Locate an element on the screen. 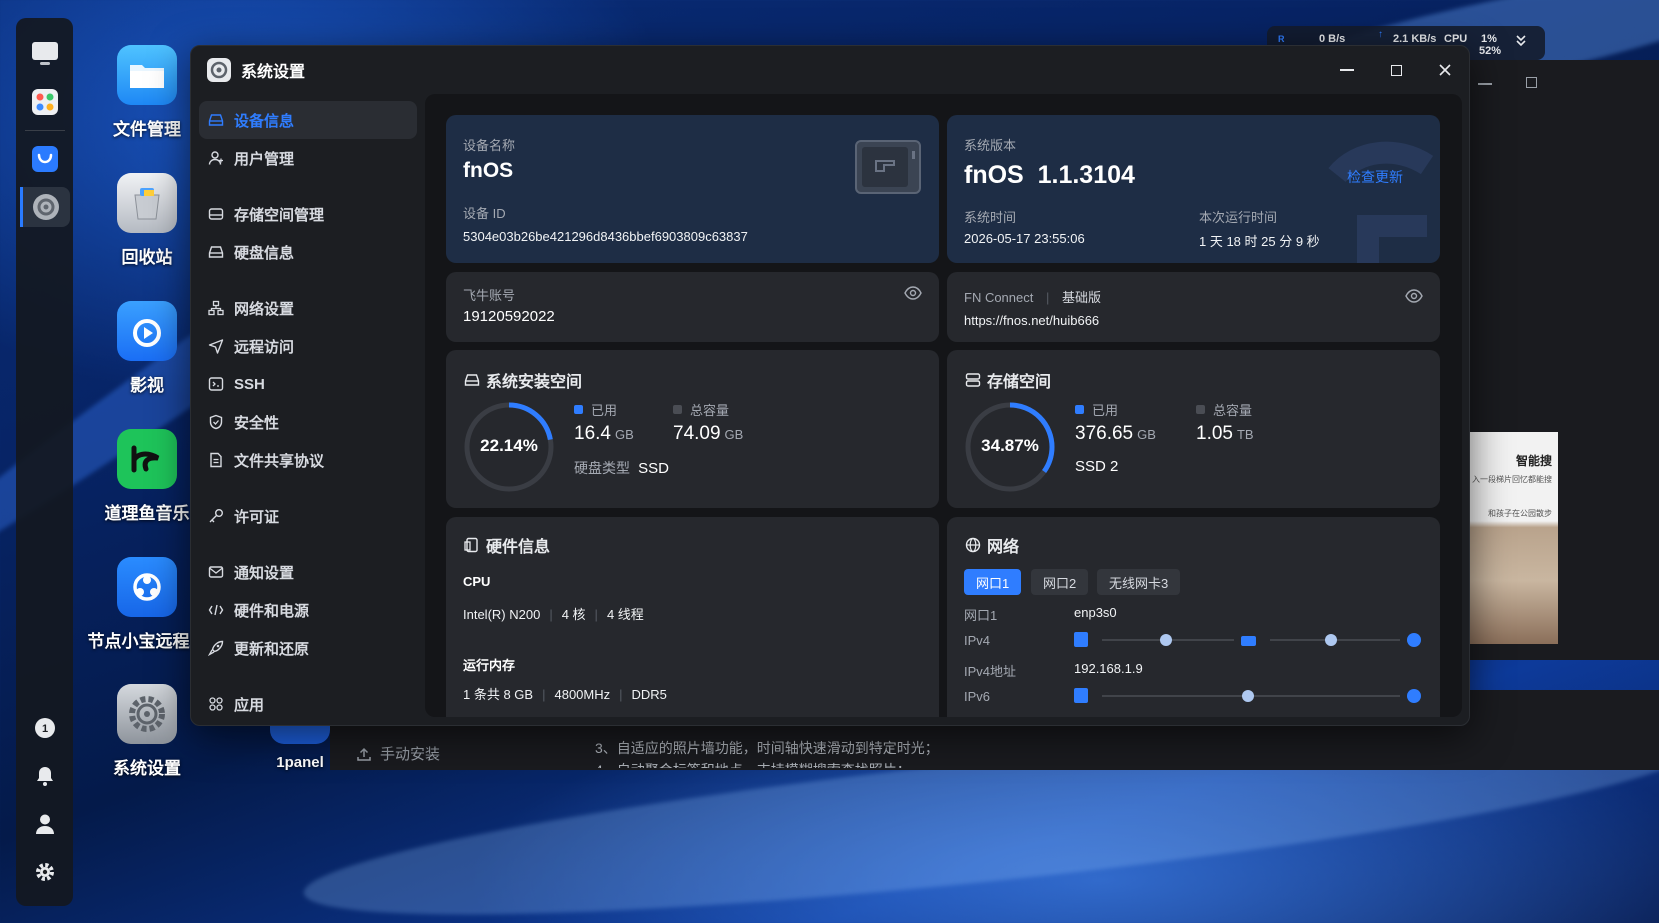 The width and height of the screenshot is (1659, 923). cpu-usage: 1% is located at coordinates (1489, 39).